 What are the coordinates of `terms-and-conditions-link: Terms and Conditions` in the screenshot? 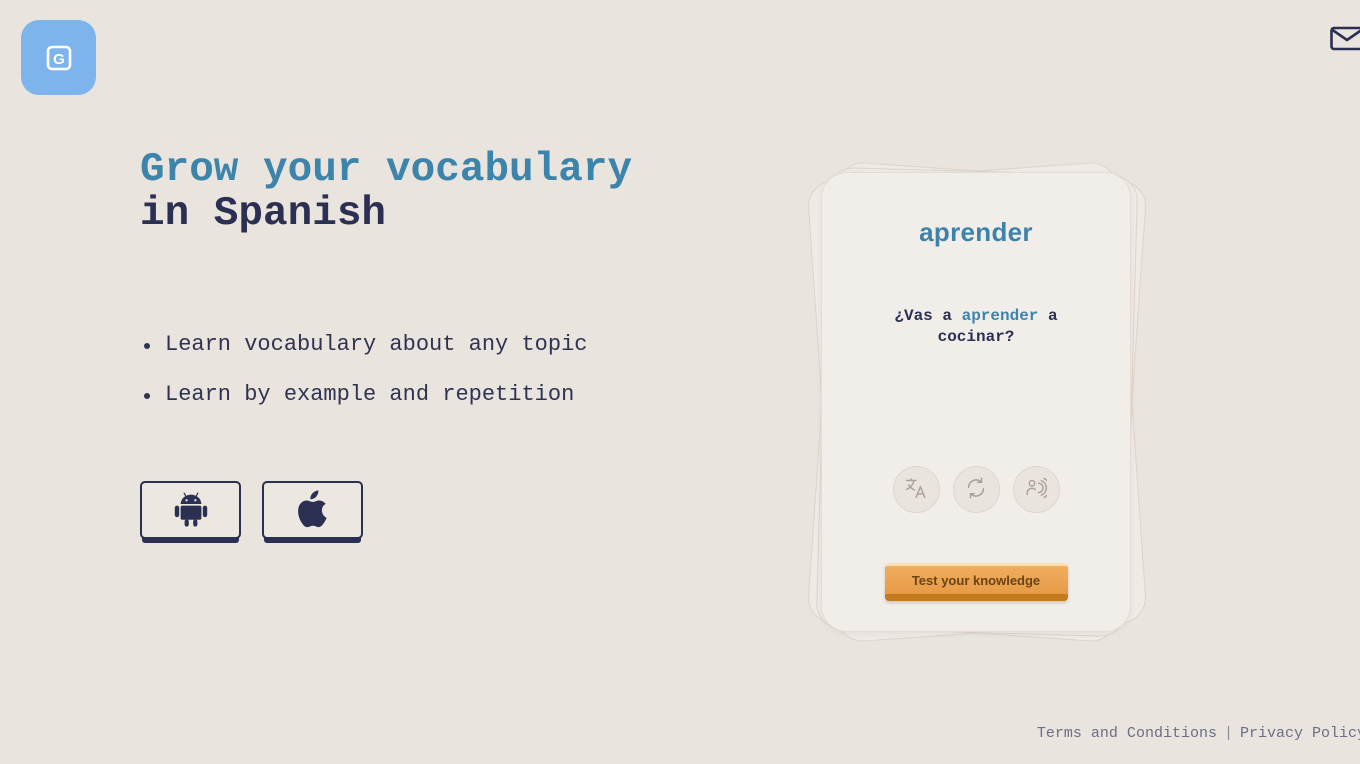 It's located at (1127, 733).